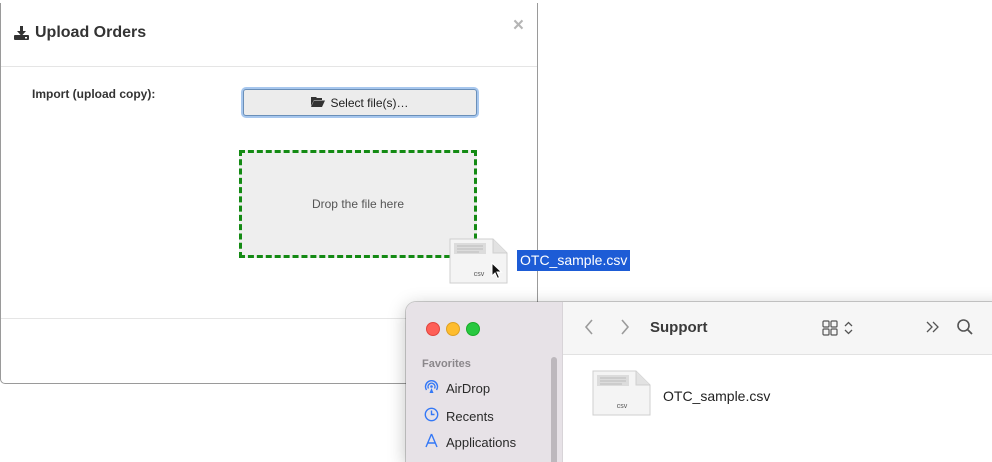  I want to click on drop-zone-text: Drop the file here, so click(358, 204).